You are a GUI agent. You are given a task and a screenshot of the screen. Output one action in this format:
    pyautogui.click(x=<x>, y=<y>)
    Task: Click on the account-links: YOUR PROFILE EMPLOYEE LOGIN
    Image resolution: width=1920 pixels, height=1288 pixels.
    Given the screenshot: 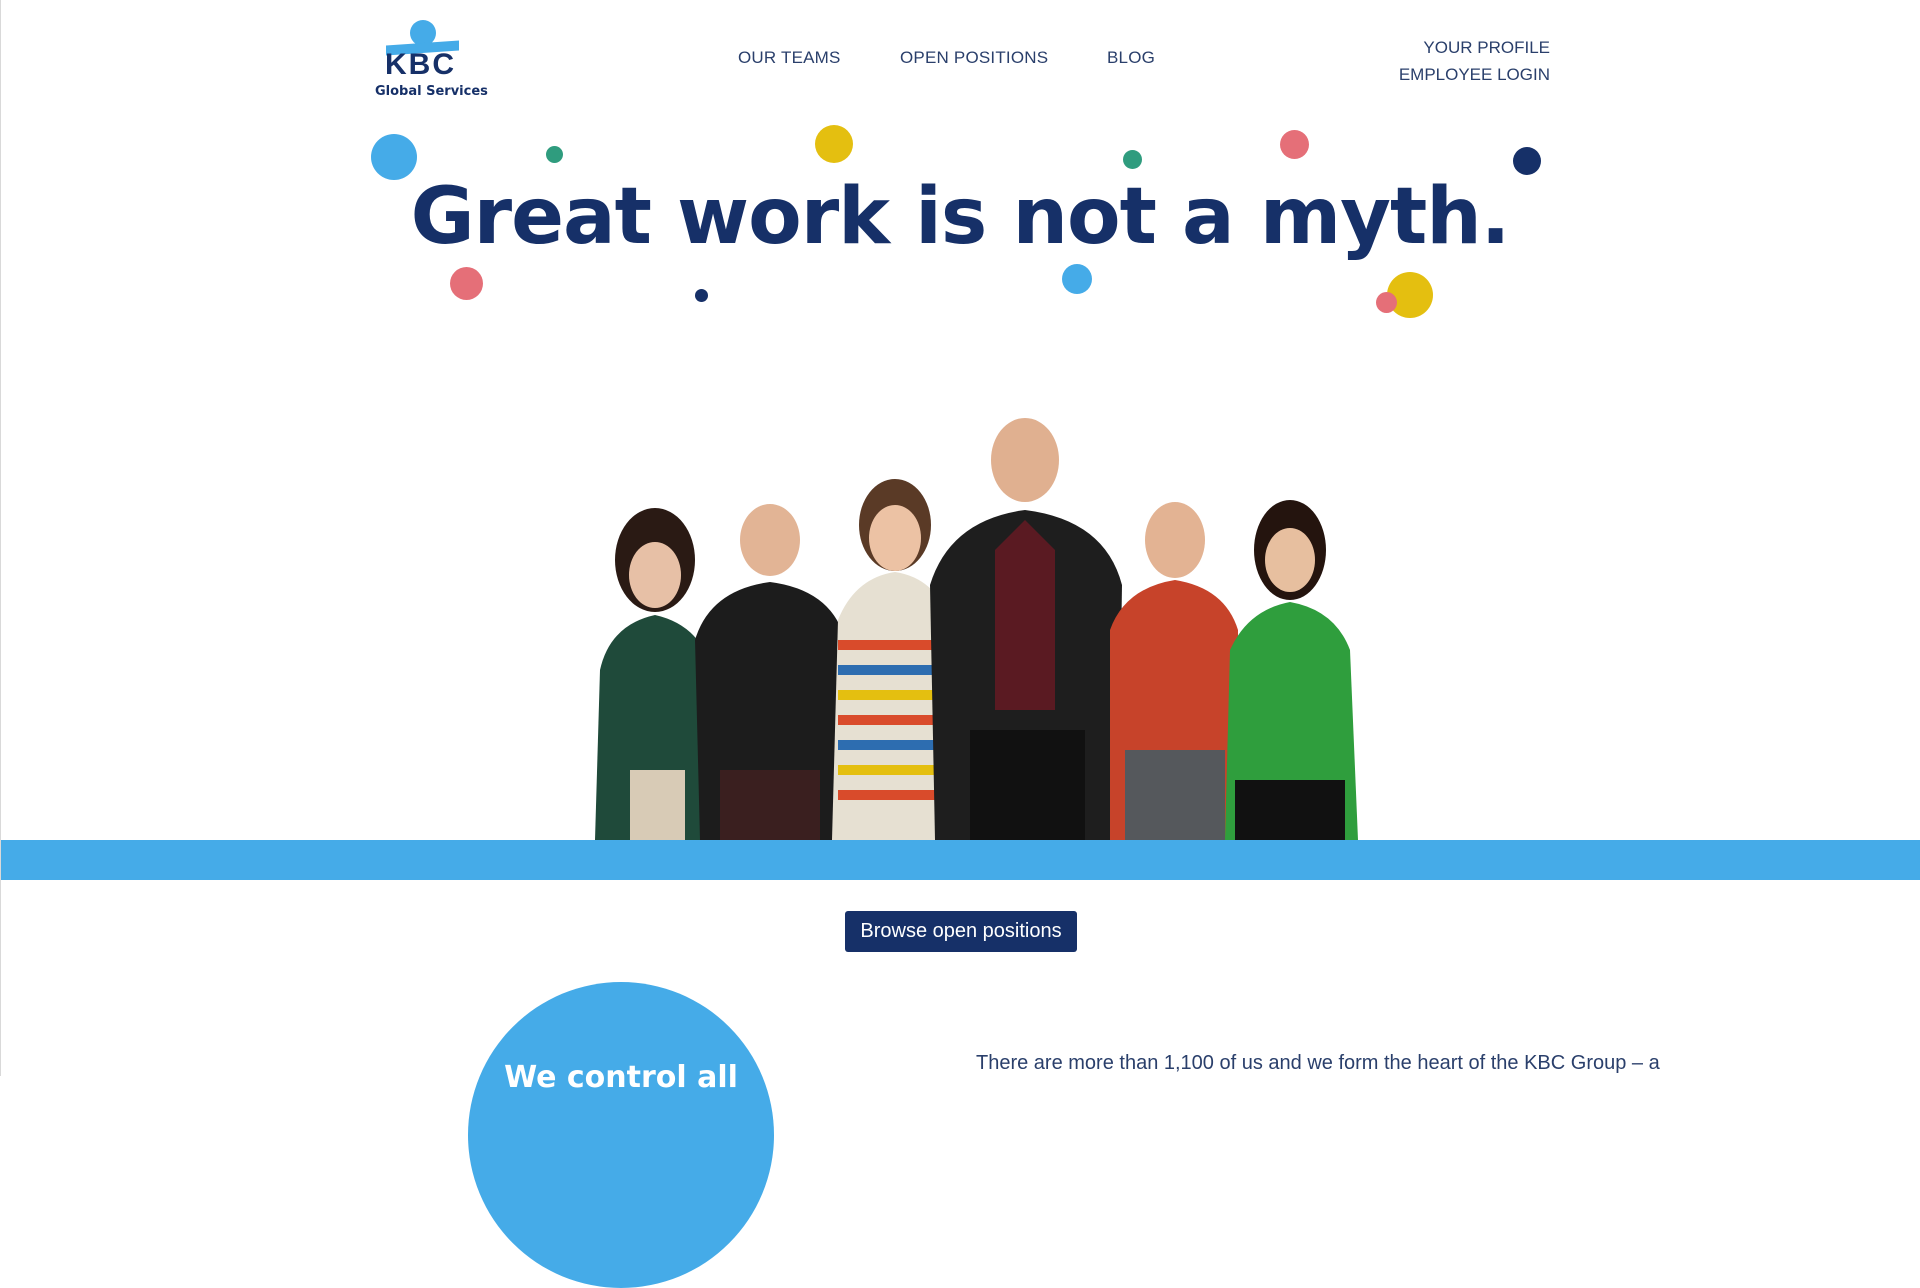 What is the action you would take?
    pyautogui.click(x=1474, y=61)
    